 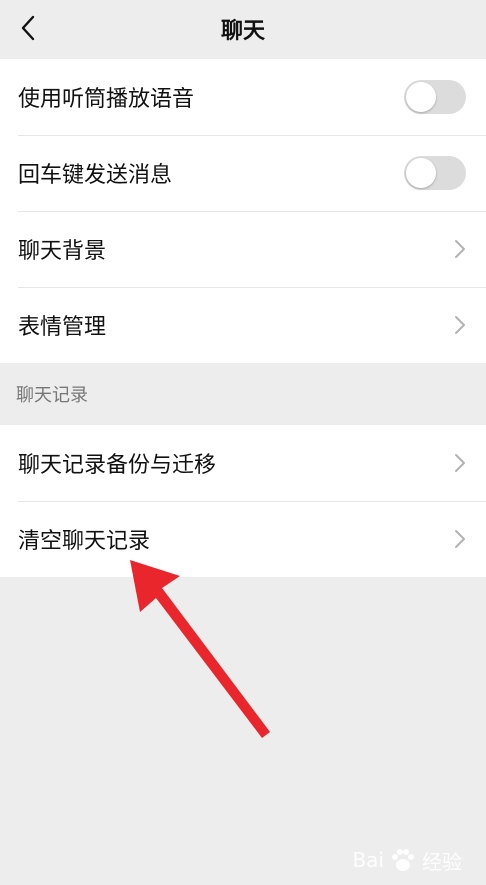 I want to click on row-label: 表情管理, so click(x=62, y=327).